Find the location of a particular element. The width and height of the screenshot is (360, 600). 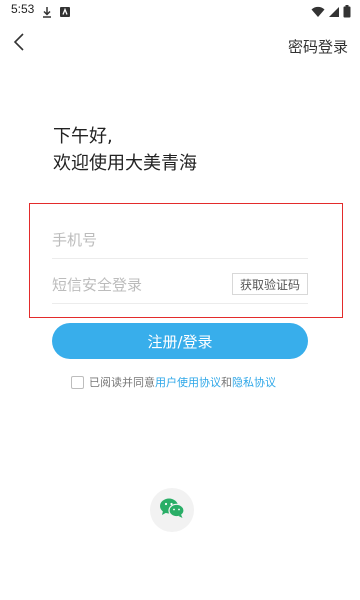

greeting: 下午好, 欢迎使用大美青海 is located at coordinates (125, 150).